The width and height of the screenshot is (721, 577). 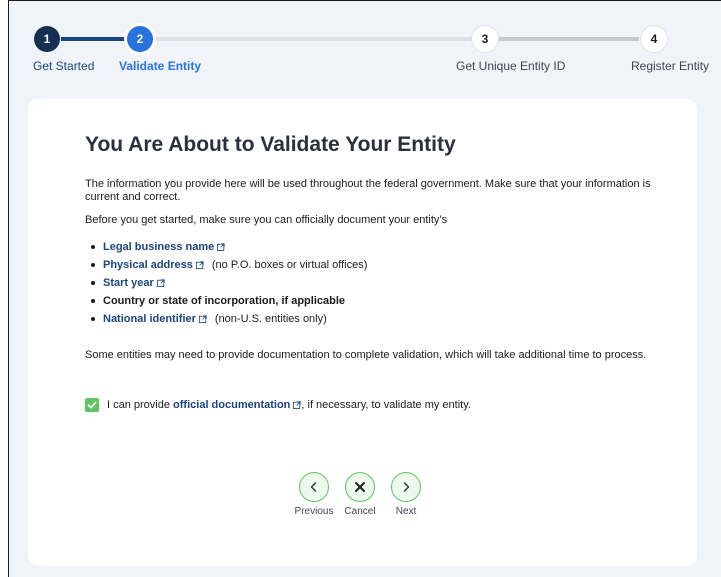 I want to click on cancel-button: Cancel, so click(x=360, y=494).